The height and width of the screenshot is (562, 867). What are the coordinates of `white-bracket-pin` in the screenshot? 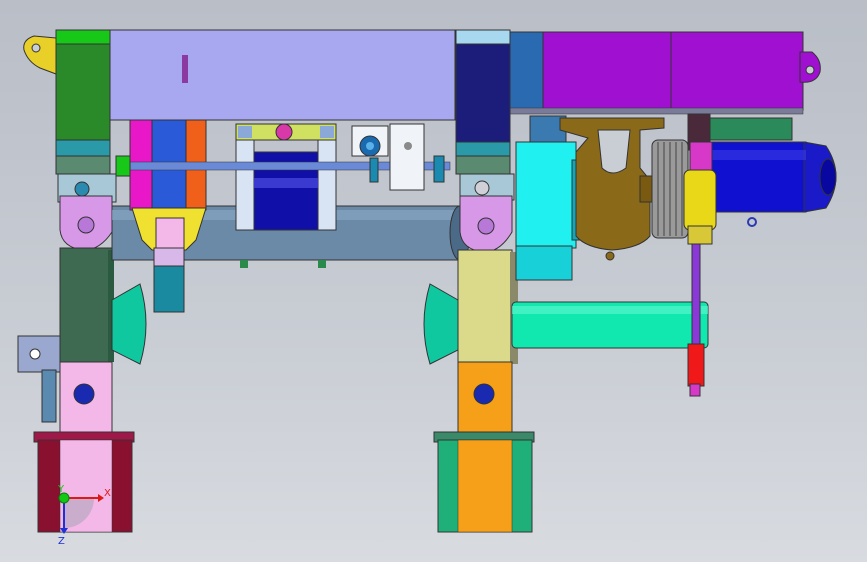 It's located at (408, 146).